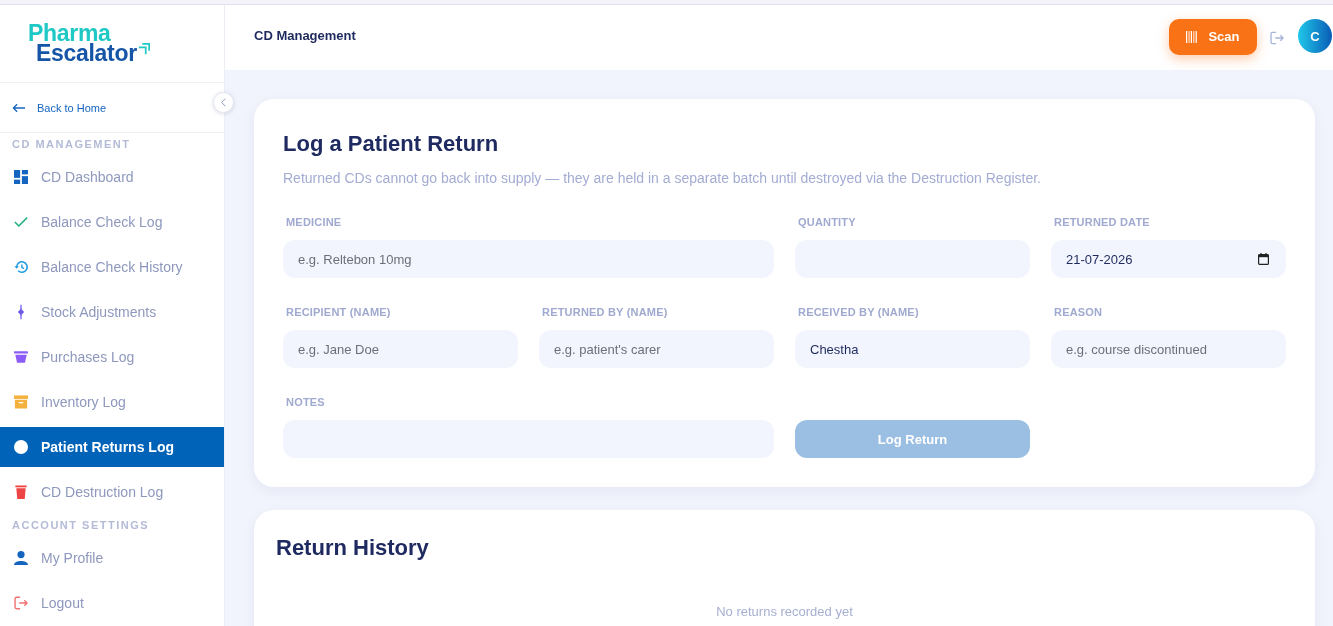 This screenshot has height=626, width=1333. Describe the element at coordinates (1101, 222) in the screenshot. I see `field-label: RETURNED DATE` at that location.